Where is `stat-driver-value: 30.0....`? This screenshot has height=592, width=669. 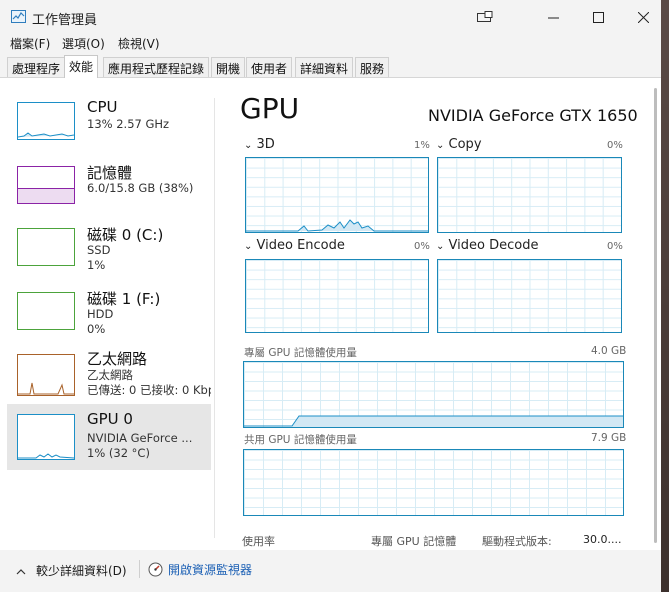 stat-driver-value: 30.0.... is located at coordinates (602, 539).